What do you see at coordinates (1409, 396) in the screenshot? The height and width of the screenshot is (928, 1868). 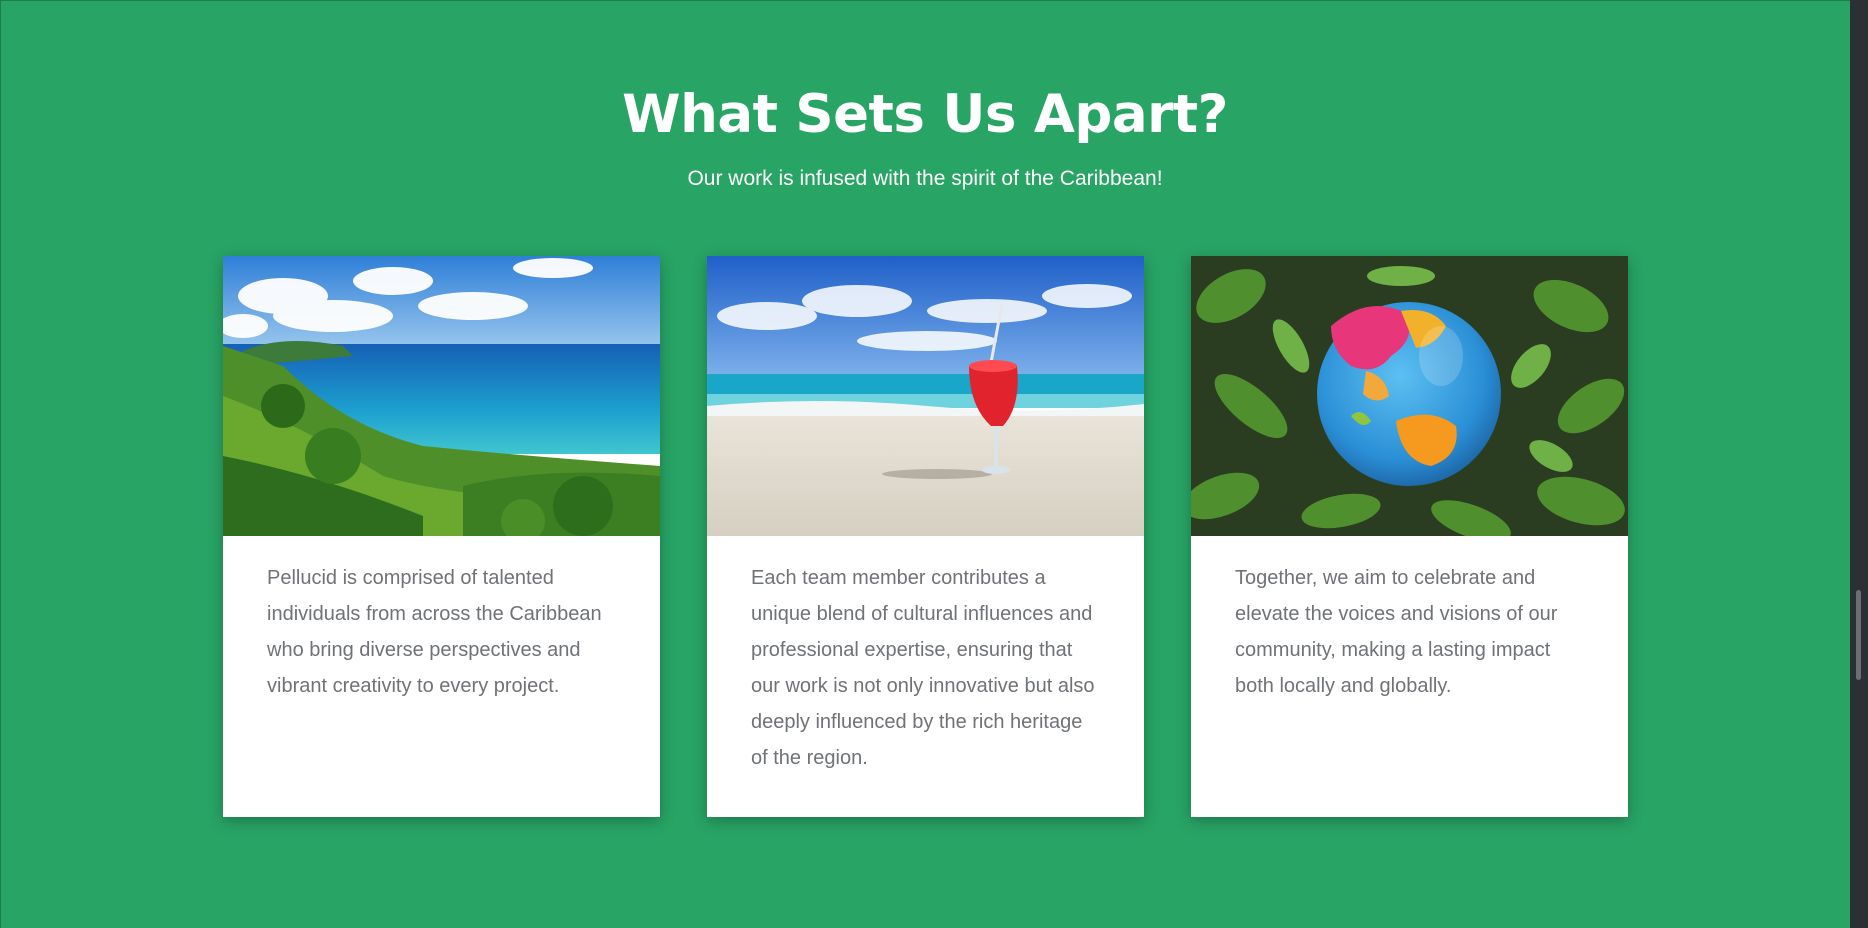 I see `globe-in-foliage-image` at bounding box center [1409, 396].